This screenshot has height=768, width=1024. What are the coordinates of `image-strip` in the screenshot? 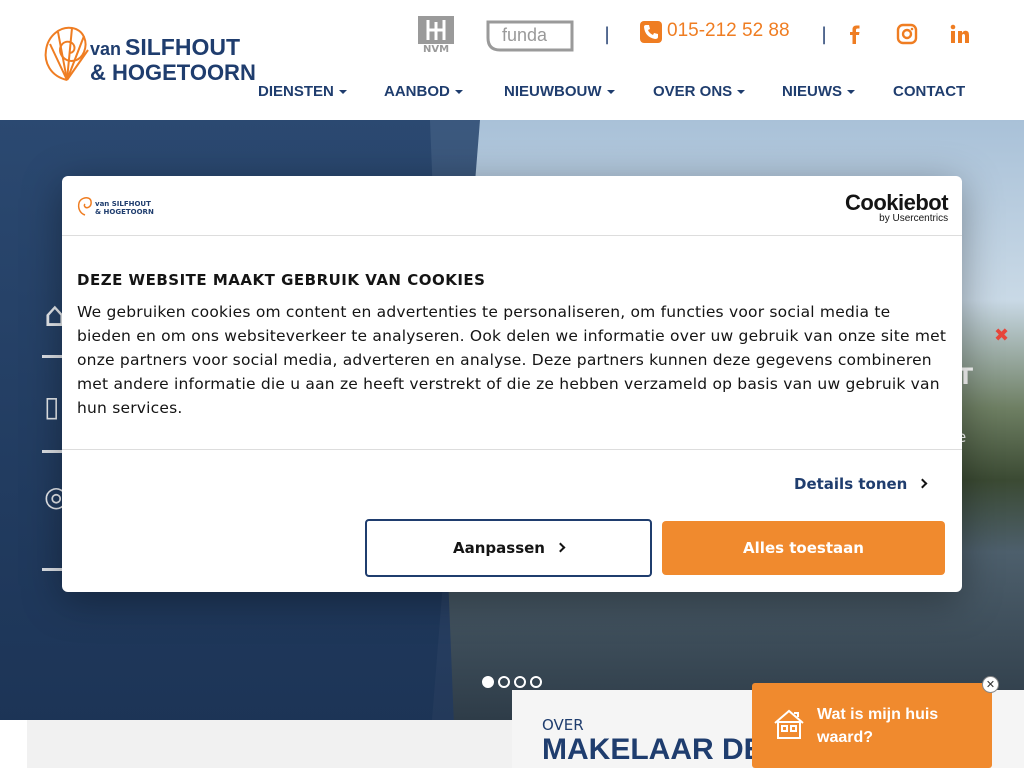 It's located at (270, 744).